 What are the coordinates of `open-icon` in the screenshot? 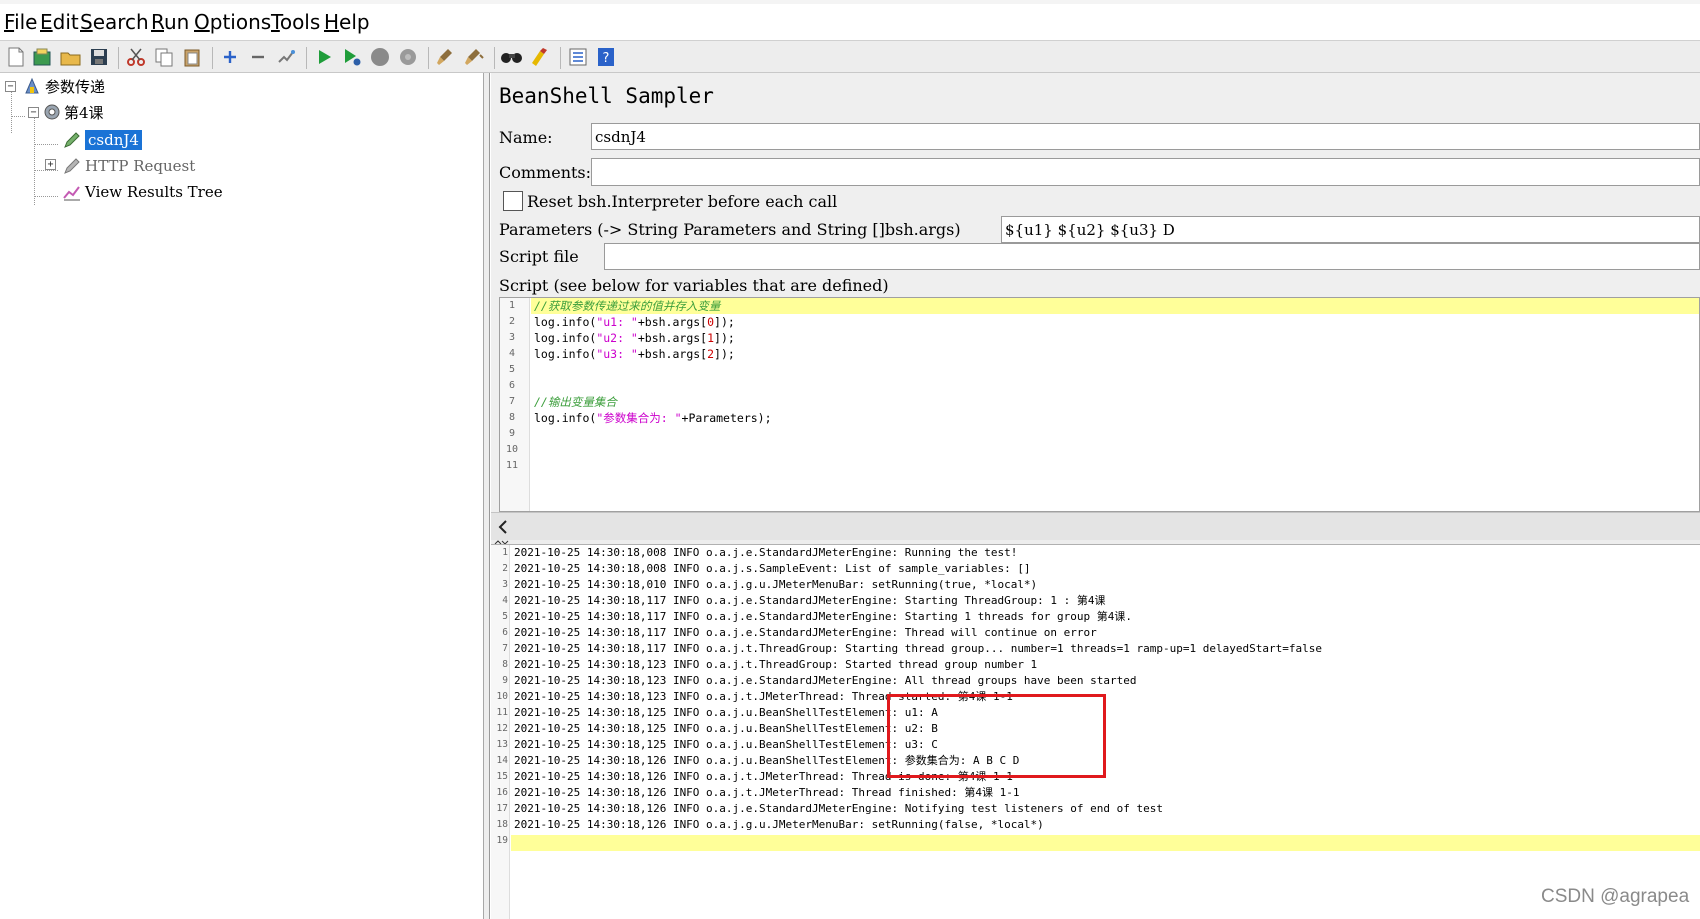 It's located at (71, 57).